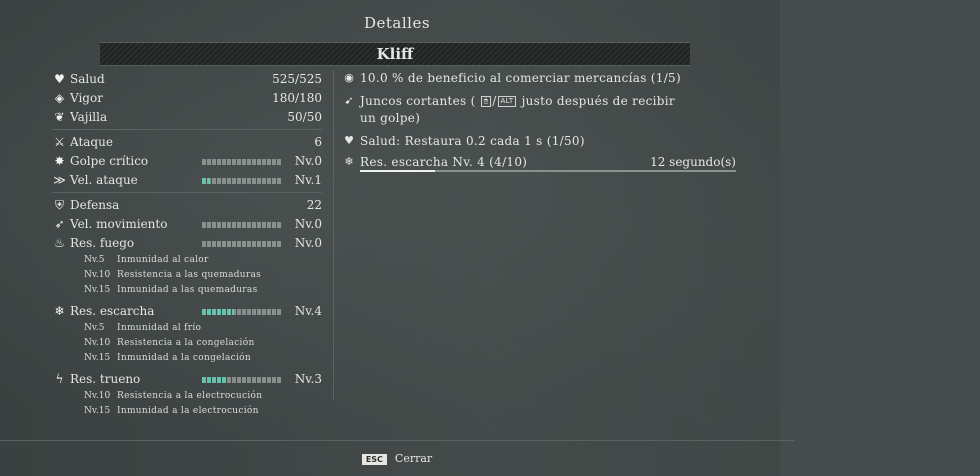 The height and width of the screenshot is (476, 980). I want to click on runner-icon: ➹, so click(349, 100).